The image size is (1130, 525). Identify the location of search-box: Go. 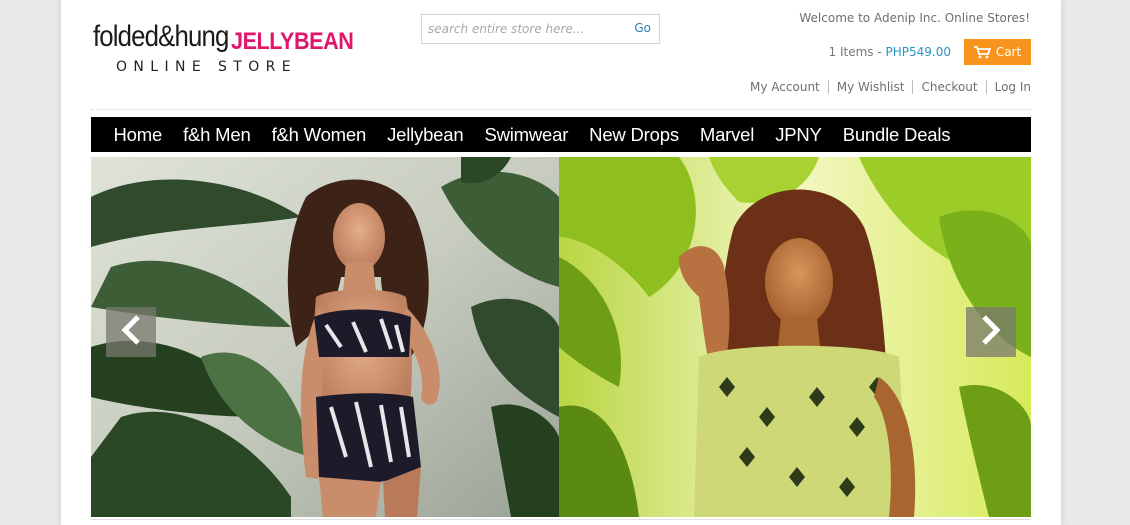
(540, 29).